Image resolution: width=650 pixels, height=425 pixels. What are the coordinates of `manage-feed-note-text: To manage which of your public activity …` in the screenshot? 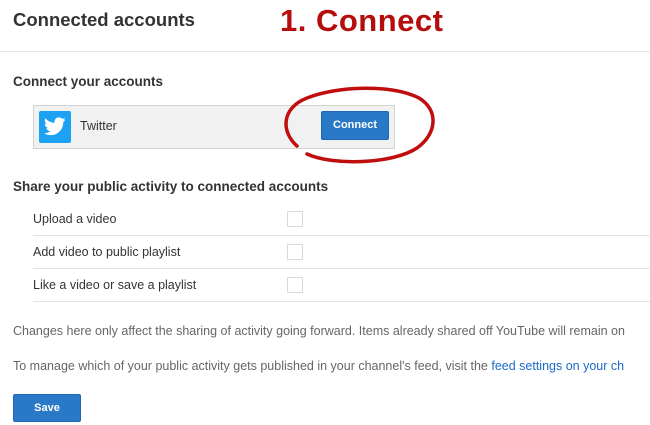 It's located at (252, 366).